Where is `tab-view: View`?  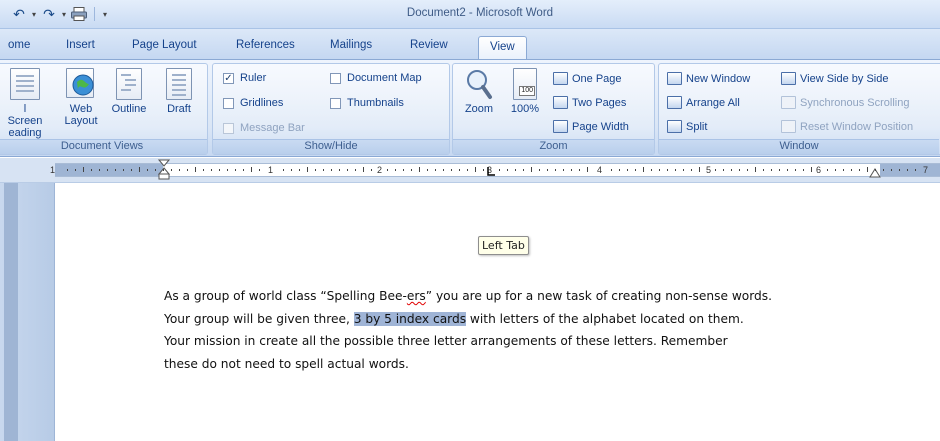
tab-view: View is located at coordinates (502, 48).